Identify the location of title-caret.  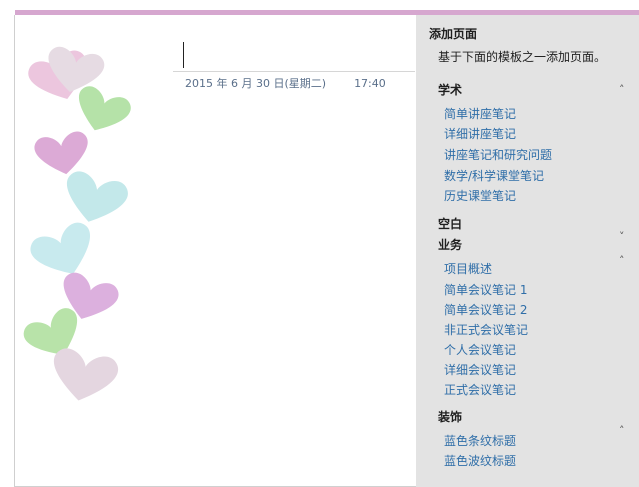
(183, 55).